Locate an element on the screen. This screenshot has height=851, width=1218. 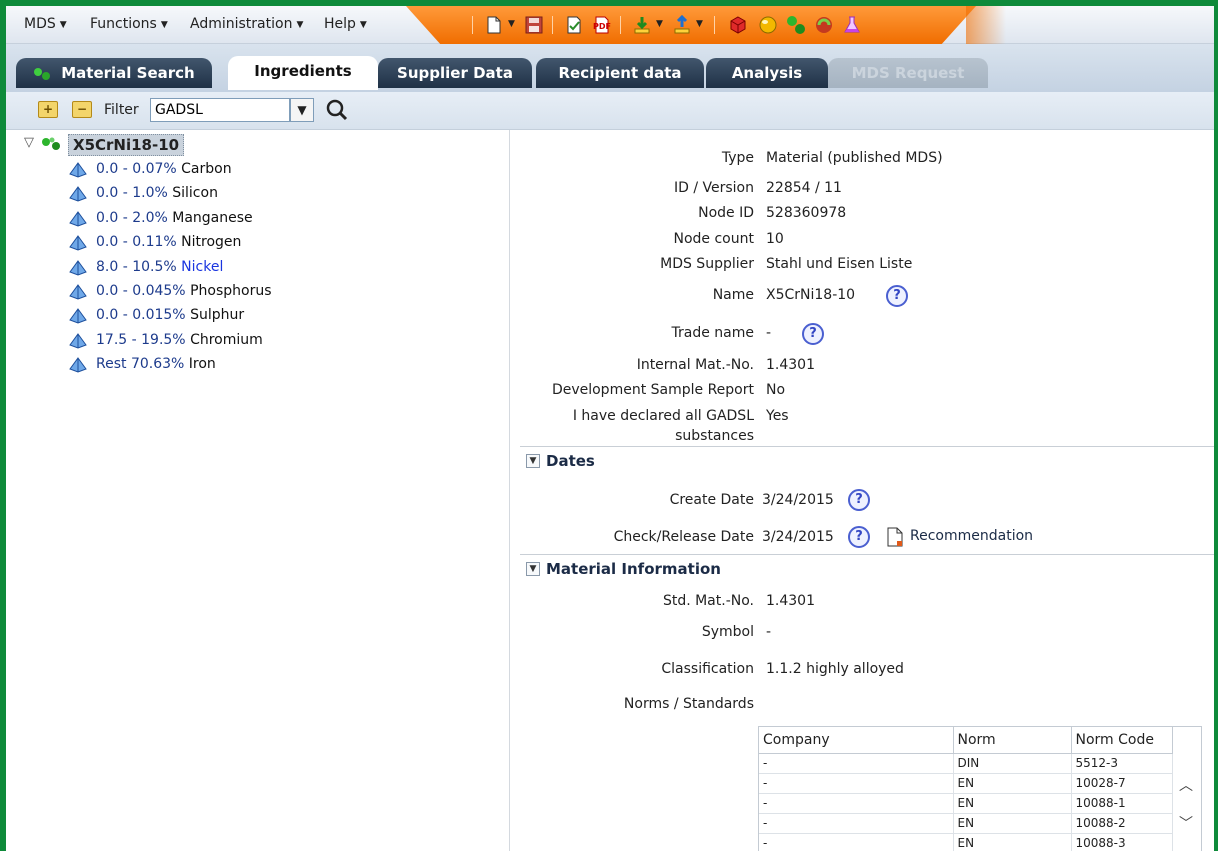
table-cell: 10028-7 is located at coordinates (1122, 783).